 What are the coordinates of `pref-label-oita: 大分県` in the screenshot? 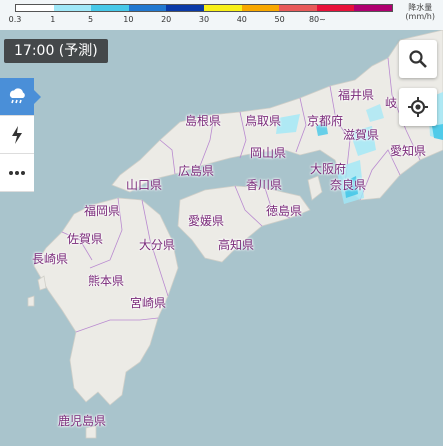 It's located at (157, 245).